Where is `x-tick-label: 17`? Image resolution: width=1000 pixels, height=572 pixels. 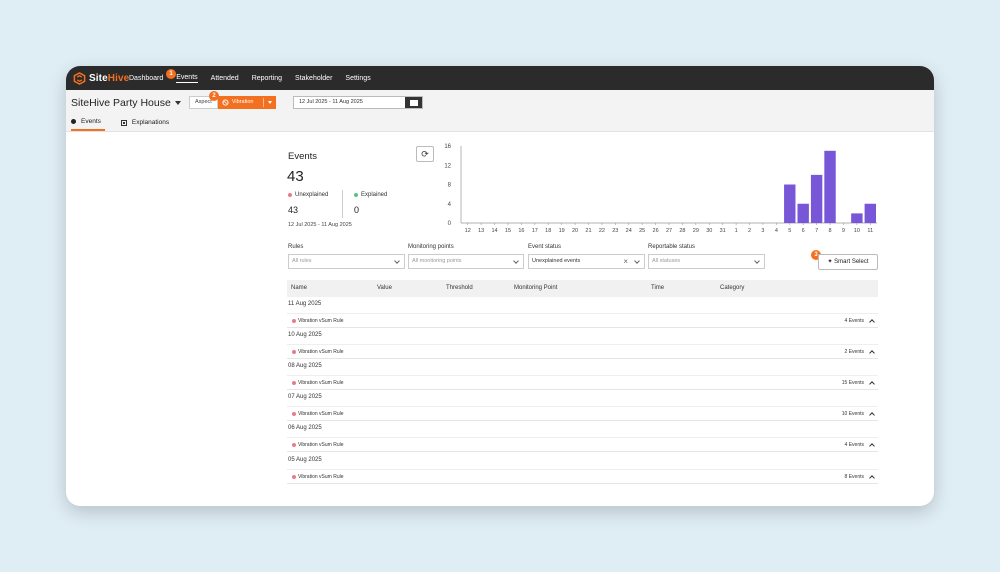
x-tick-label: 17 is located at coordinates (535, 231).